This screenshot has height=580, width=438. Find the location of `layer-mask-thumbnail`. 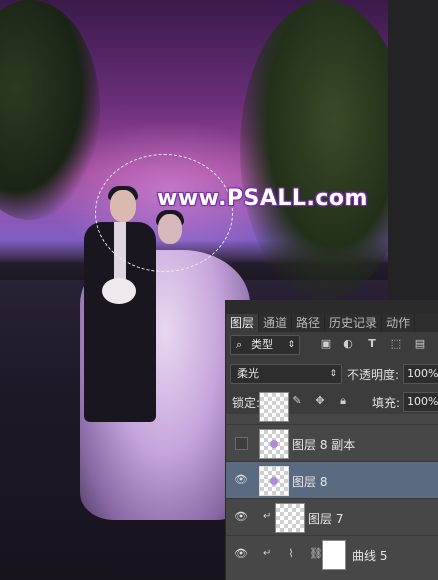

layer-mask-thumbnail is located at coordinates (334, 555).